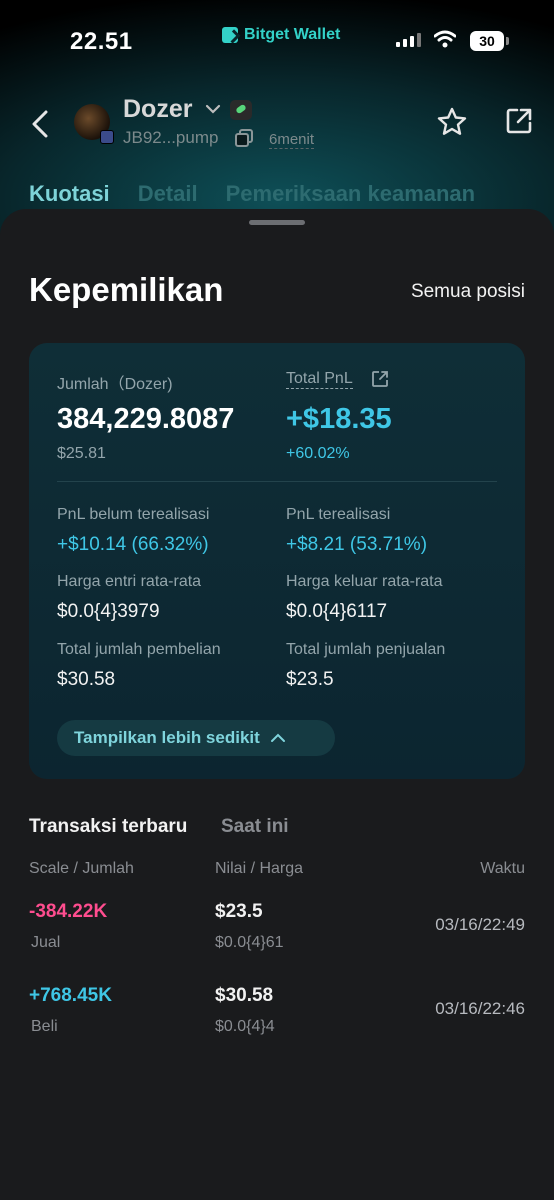 The width and height of the screenshot is (554, 1200). I want to click on battery-tip, so click(507, 41).